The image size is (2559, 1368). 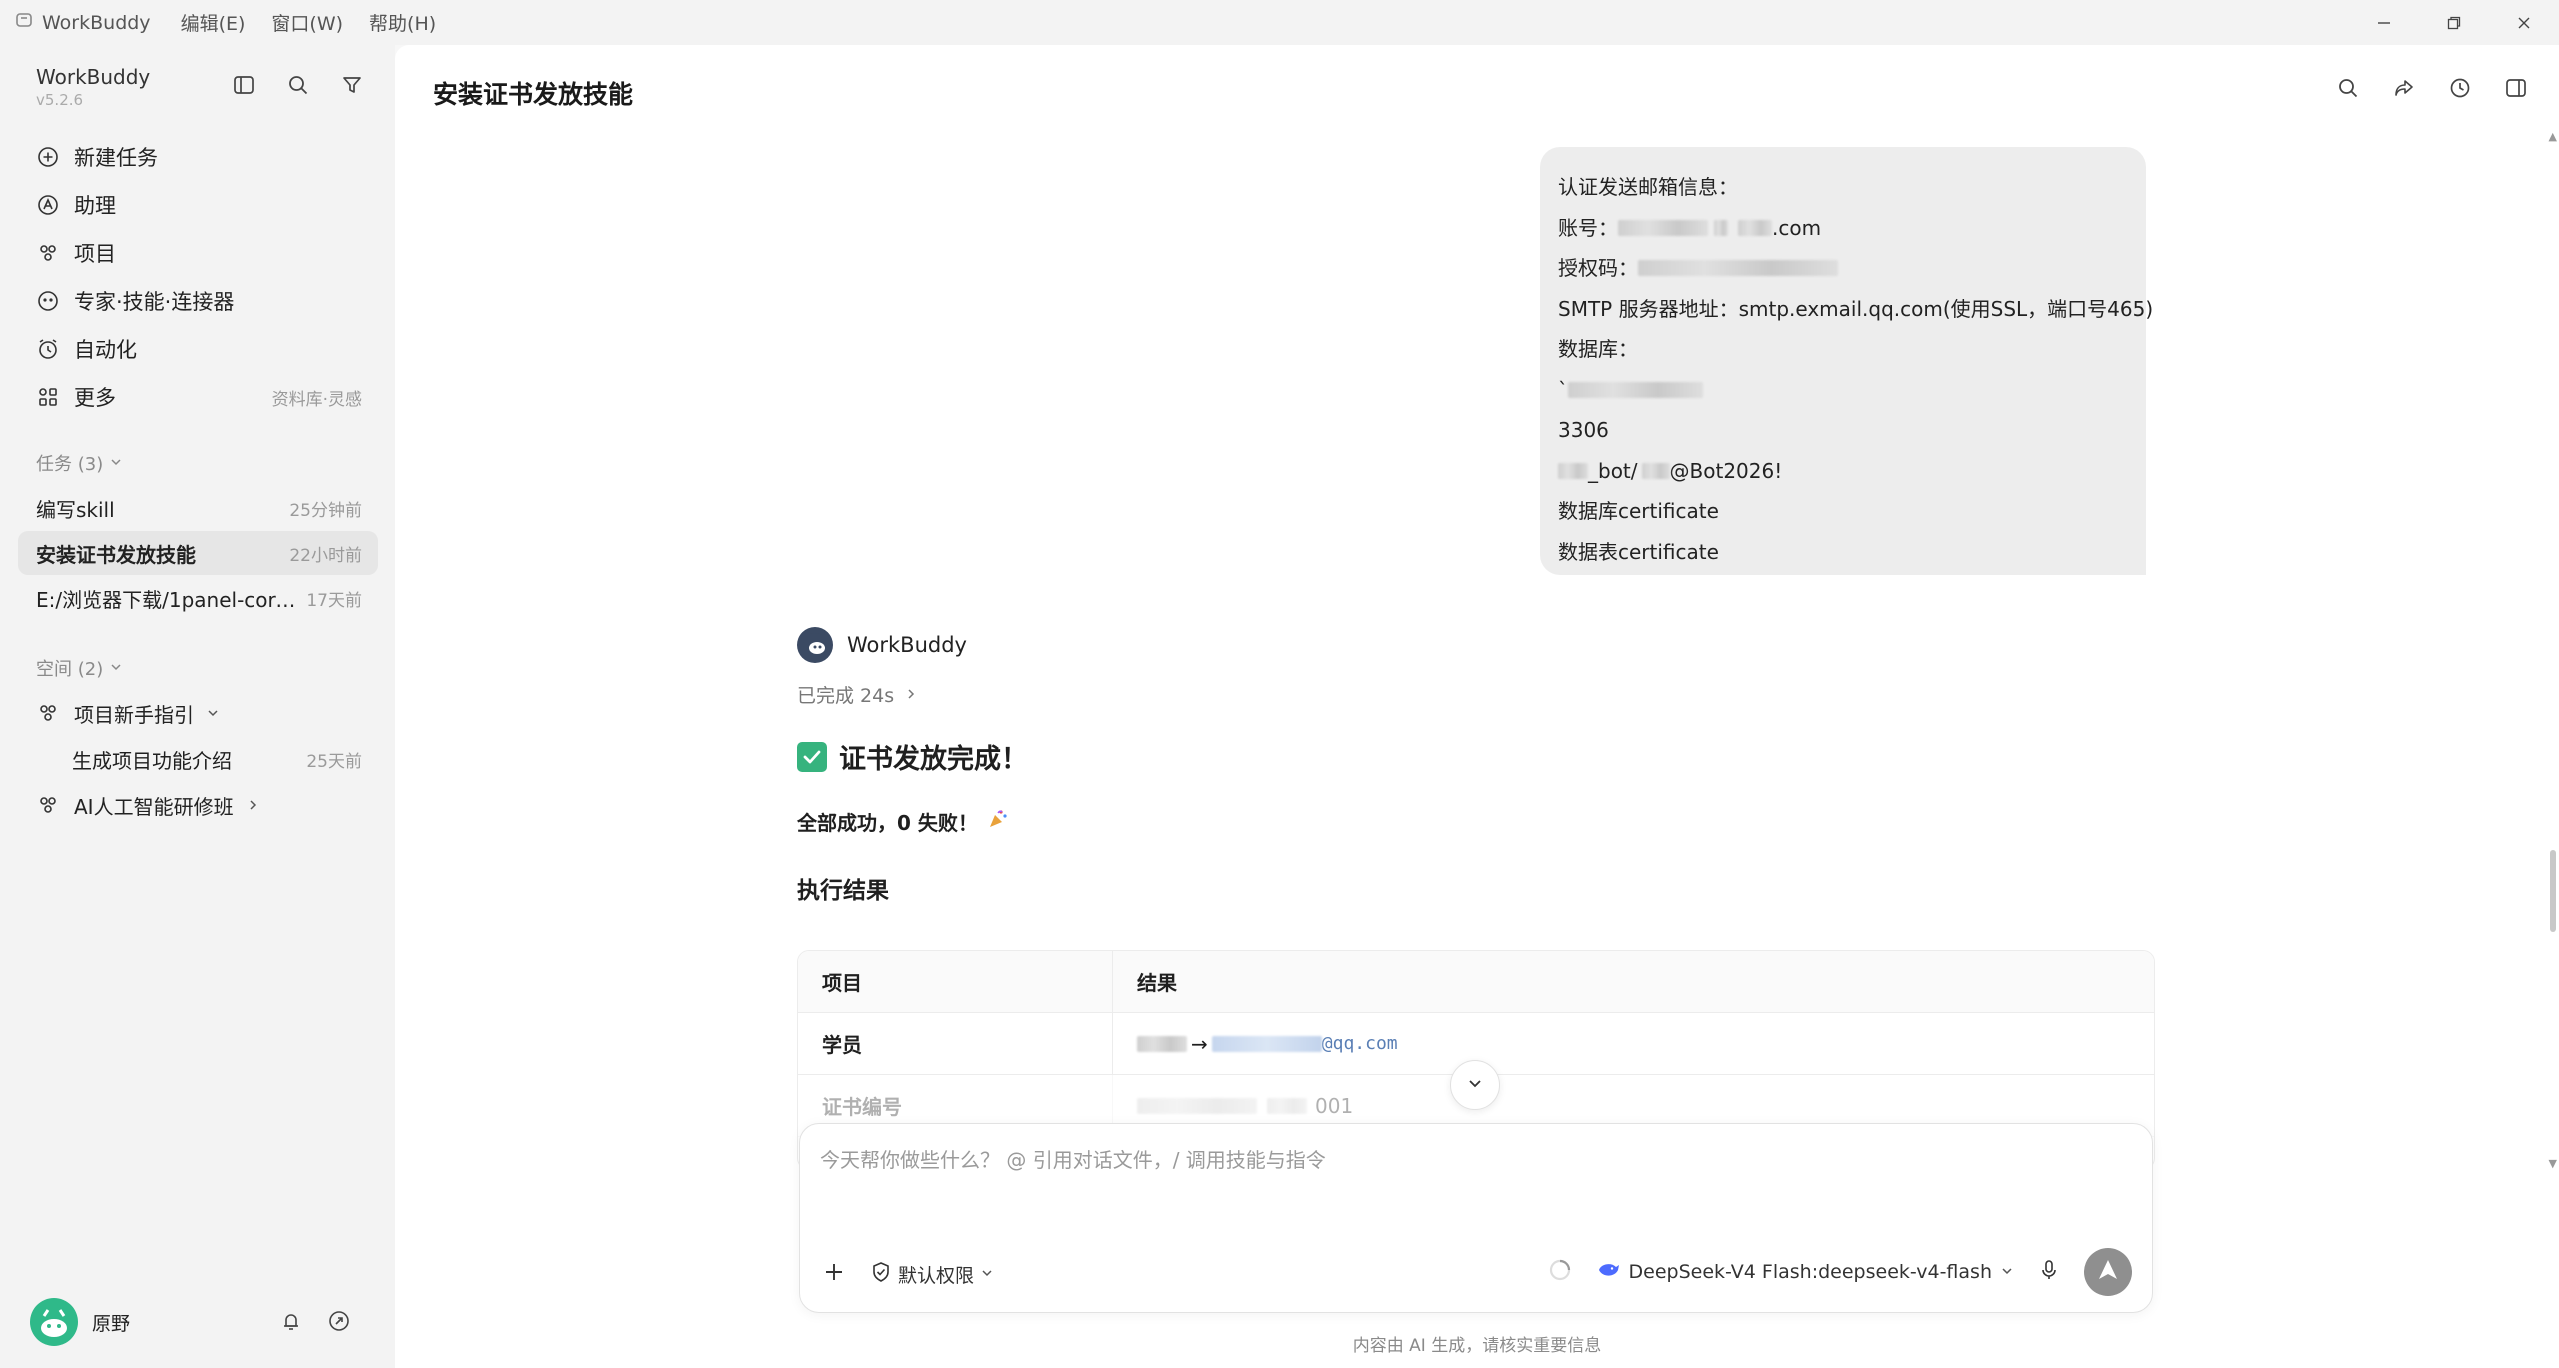 I want to click on run-status-toggle: 已完成 24s, so click(x=857, y=694).